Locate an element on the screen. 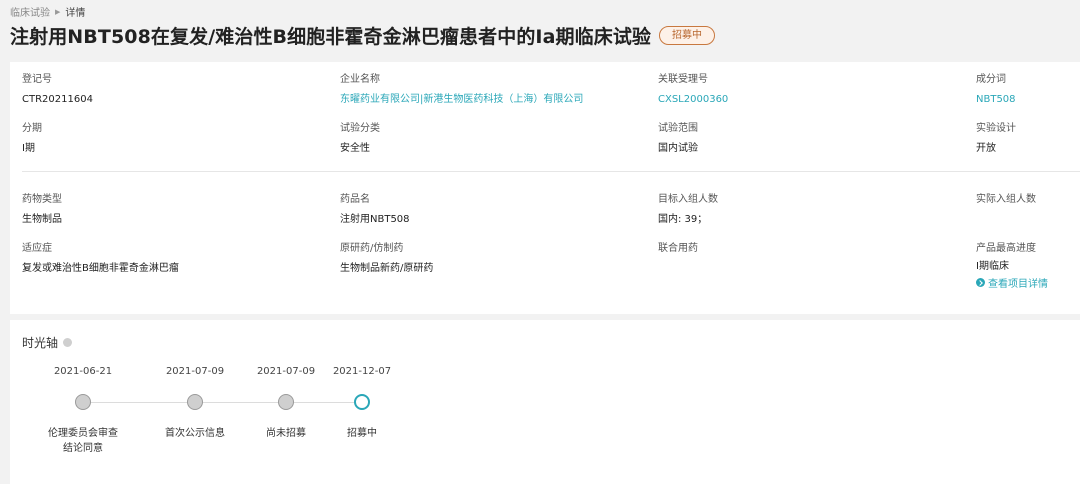  field-label: 联合用药 is located at coordinates (678, 248).